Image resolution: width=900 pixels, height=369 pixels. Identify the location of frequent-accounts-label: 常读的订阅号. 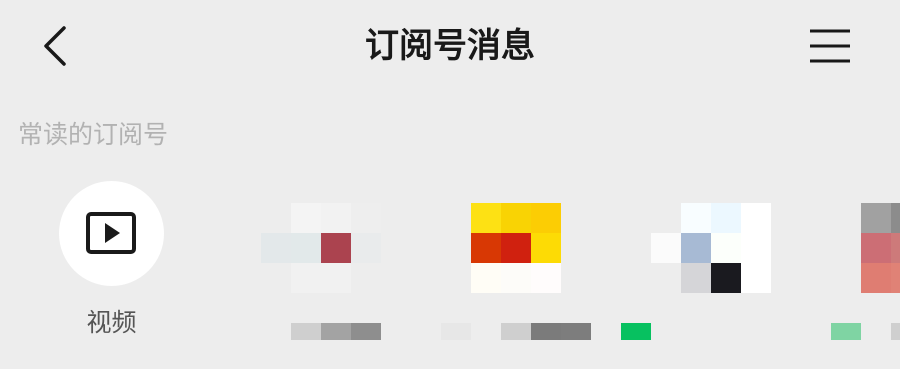
(93, 134).